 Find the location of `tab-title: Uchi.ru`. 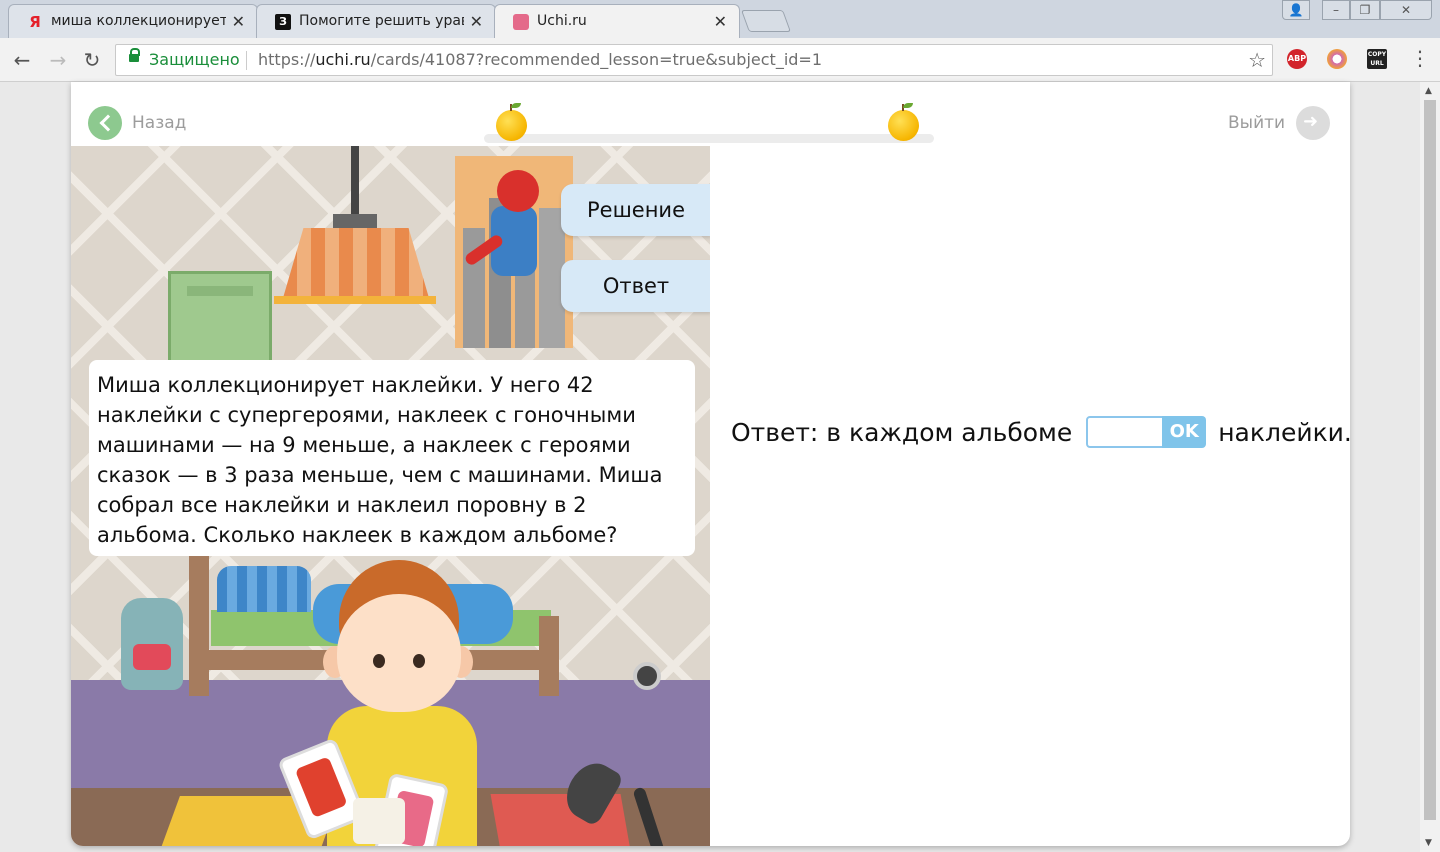

tab-title: Uchi.ru is located at coordinates (562, 21).